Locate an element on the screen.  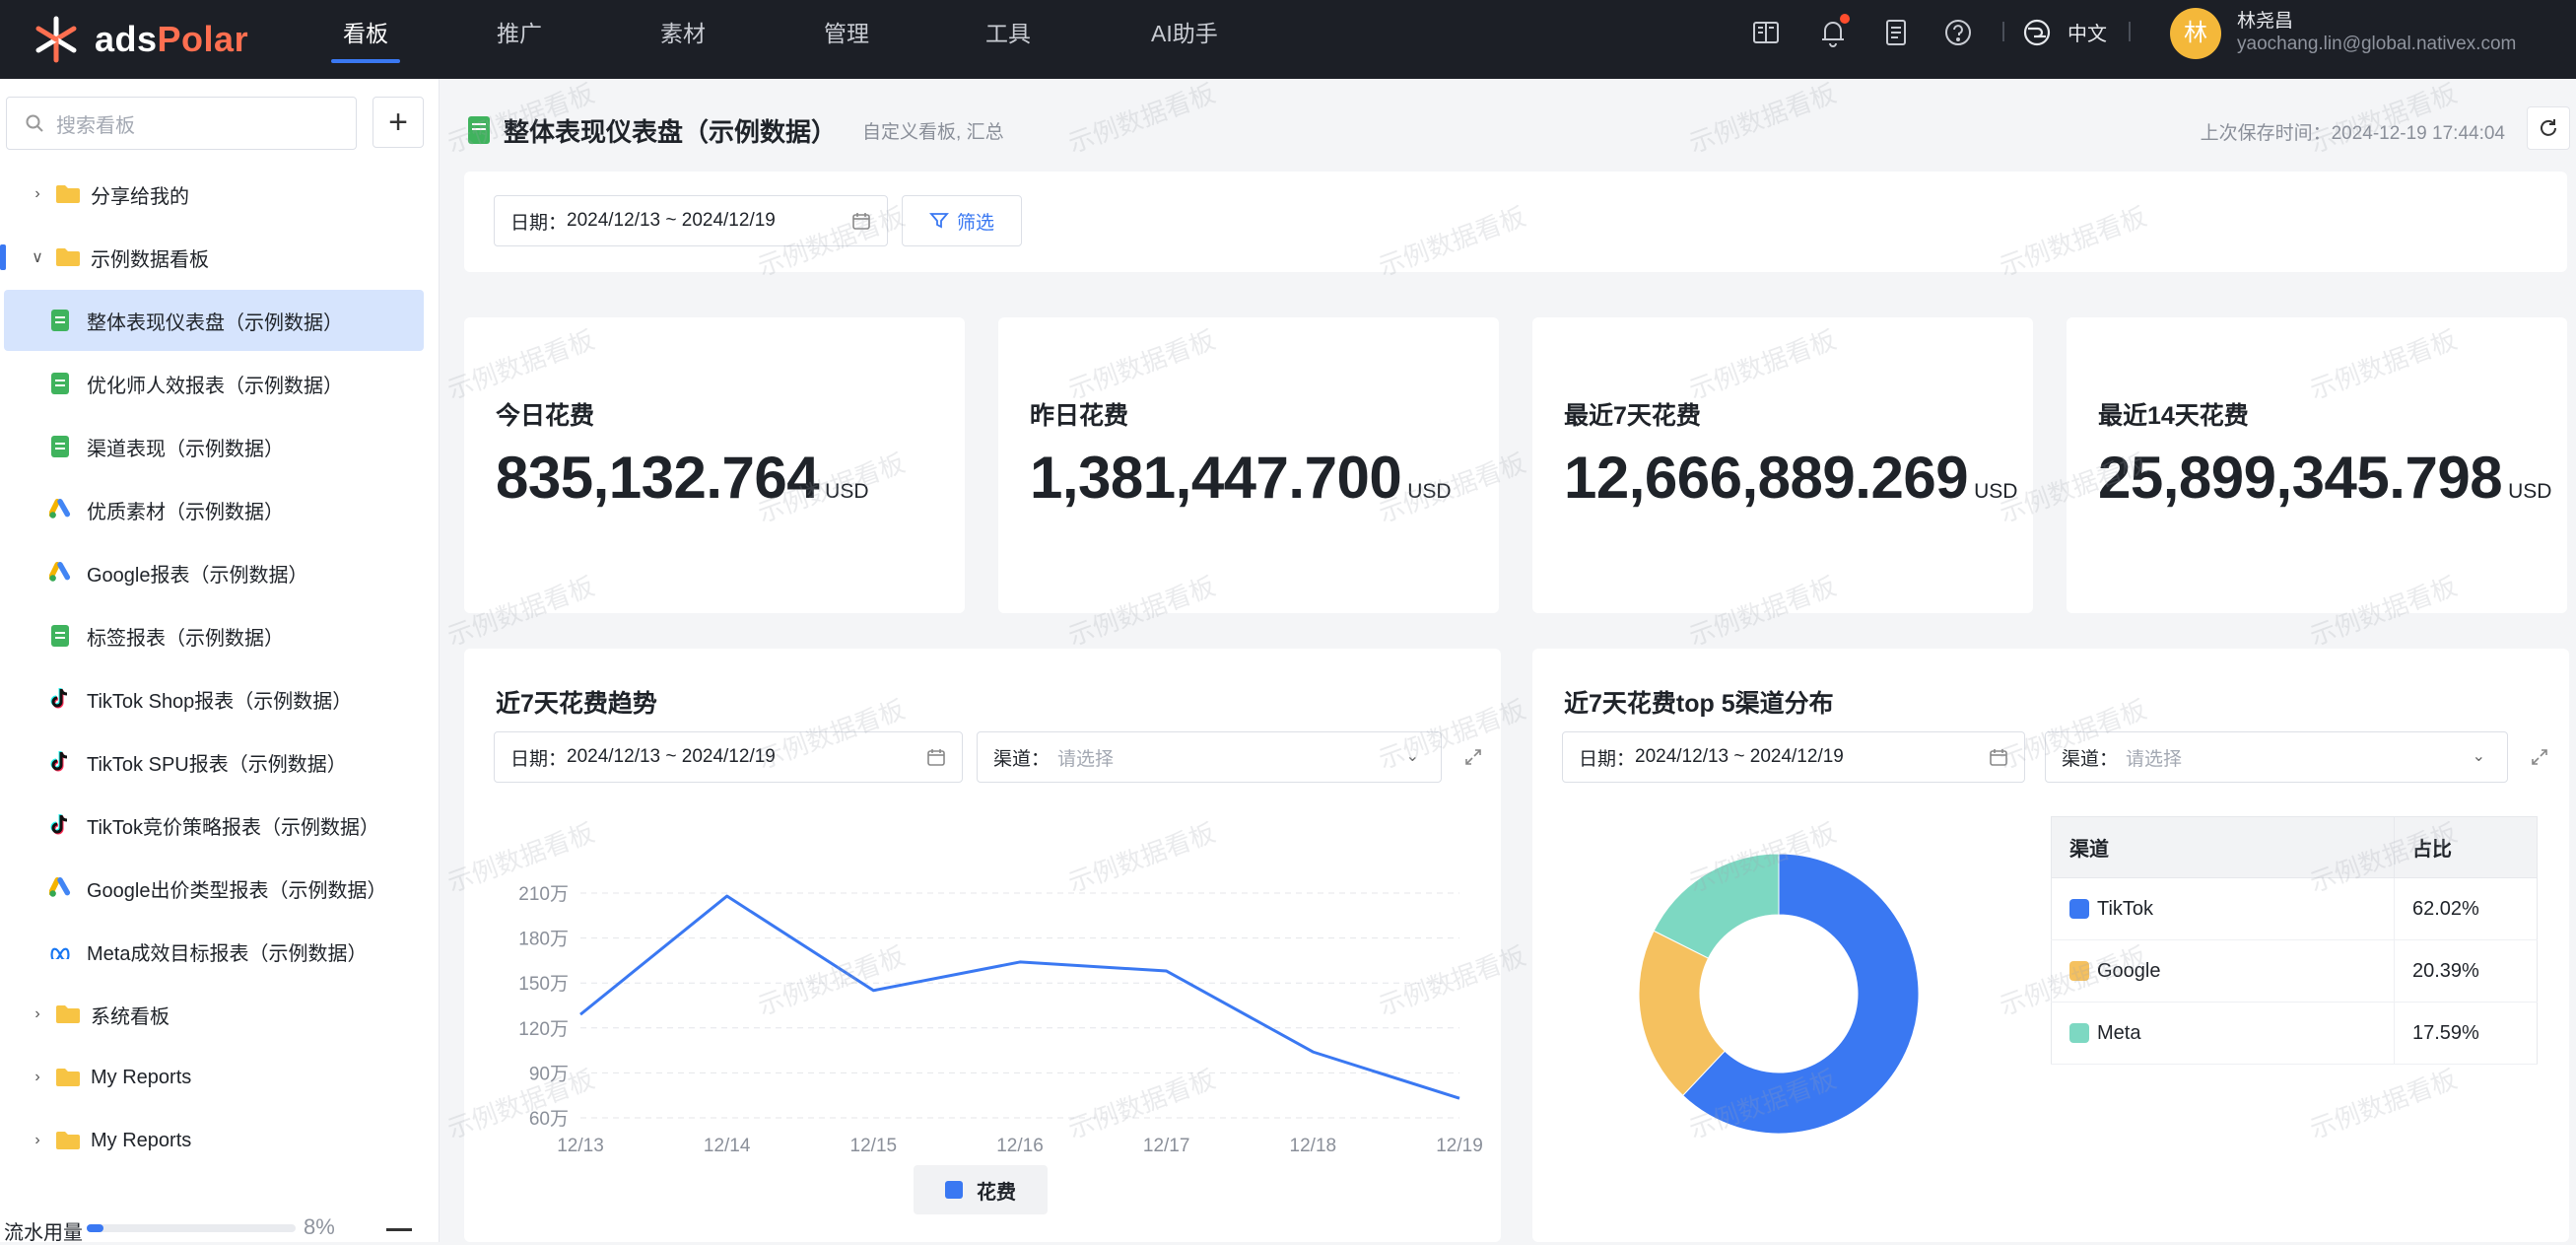
document-icon is located at coordinates (1896, 32).